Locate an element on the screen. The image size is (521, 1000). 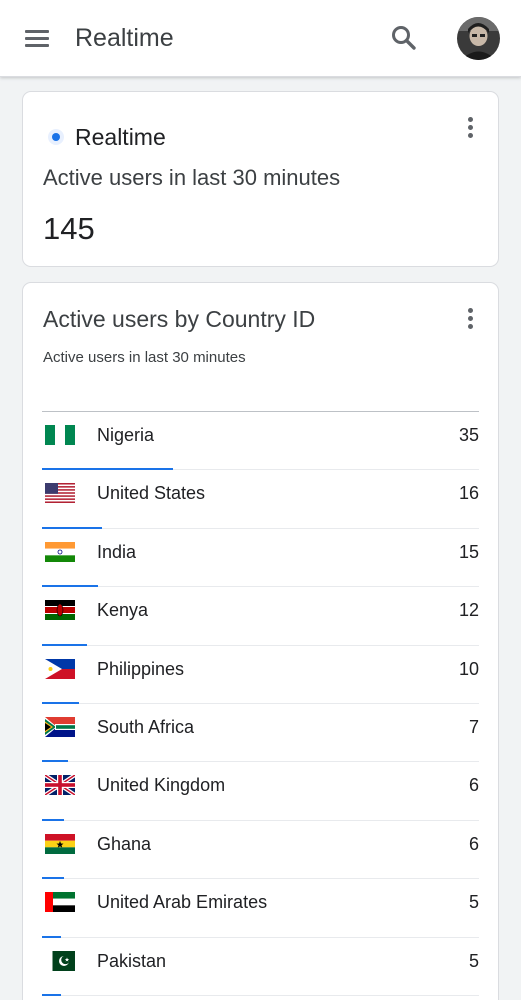
flag-us-icon is located at coordinates (60, 493).